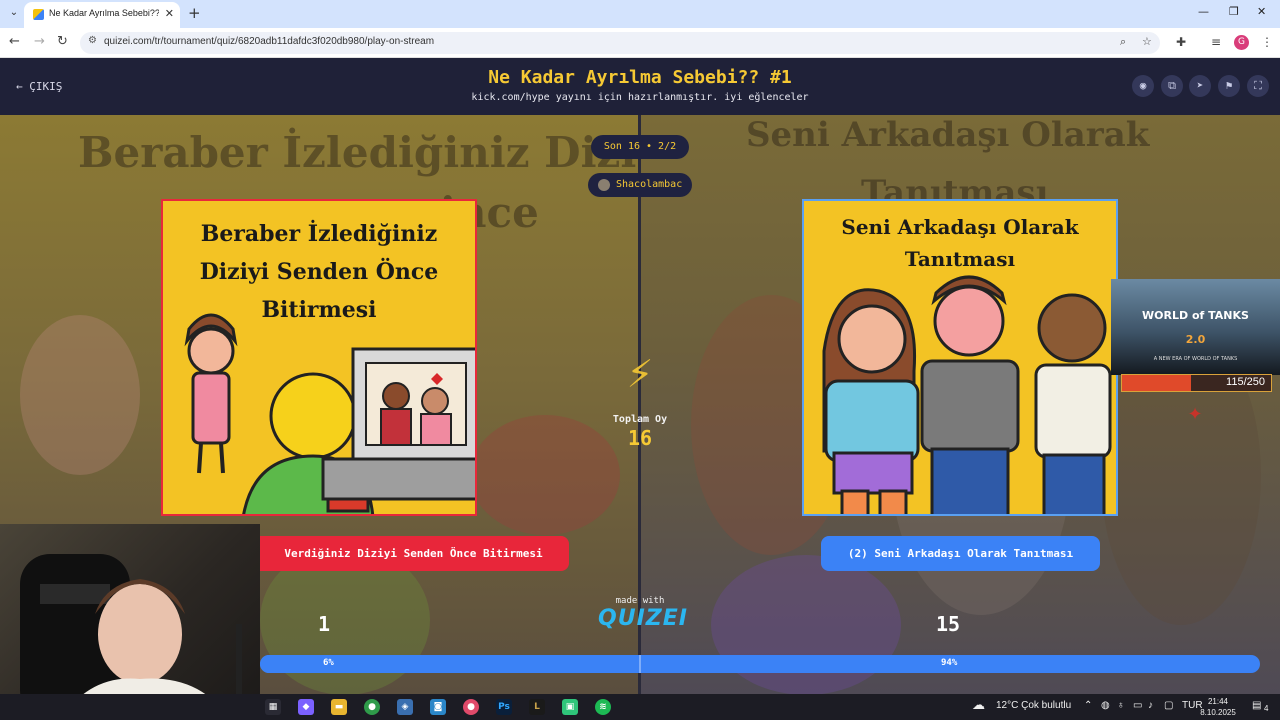 This screenshot has width=1280, height=720. What do you see at coordinates (1241, 42) in the screenshot?
I see `profile-avatar: G` at bounding box center [1241, 42].